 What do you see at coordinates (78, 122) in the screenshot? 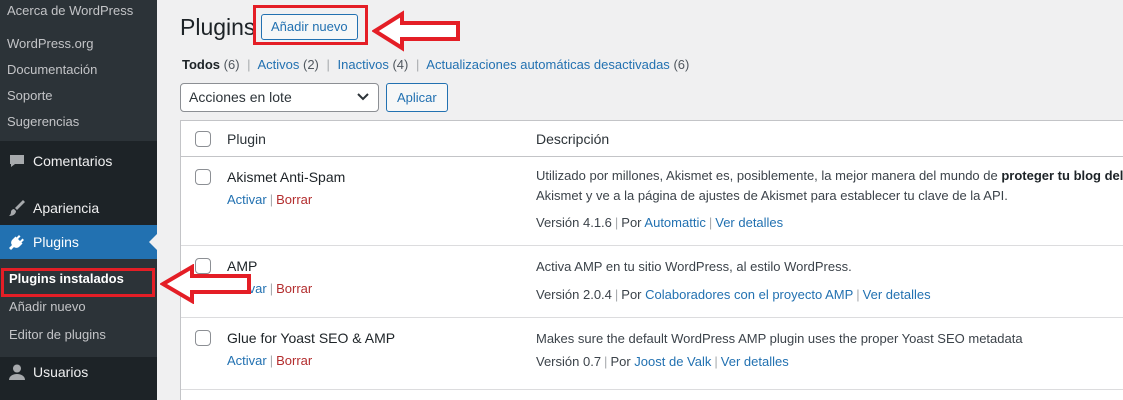
I see `sidebar-item-suggestions: Sugerencias` at bounding box center [78, 122].